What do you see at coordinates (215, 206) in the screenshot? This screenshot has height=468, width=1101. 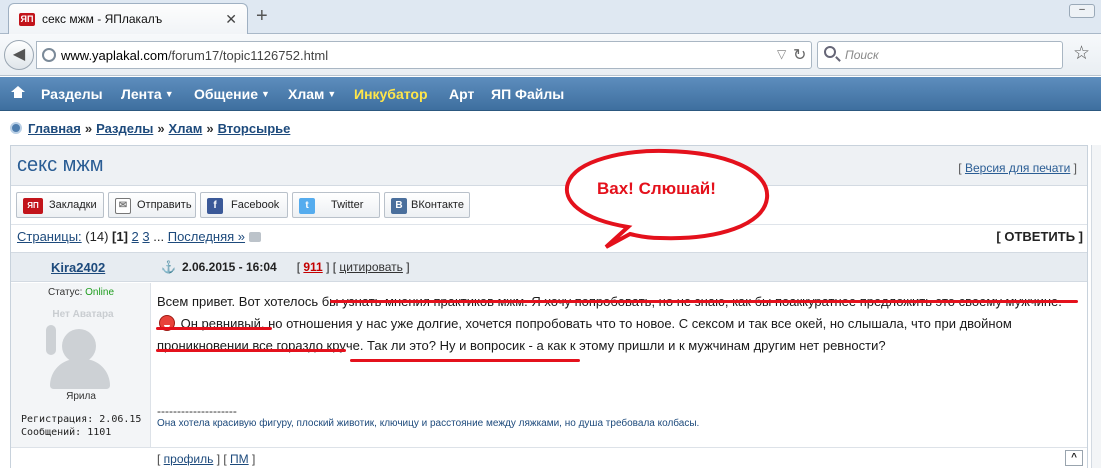 I see `facebook-icon: f` at bounding box center [215, 206].